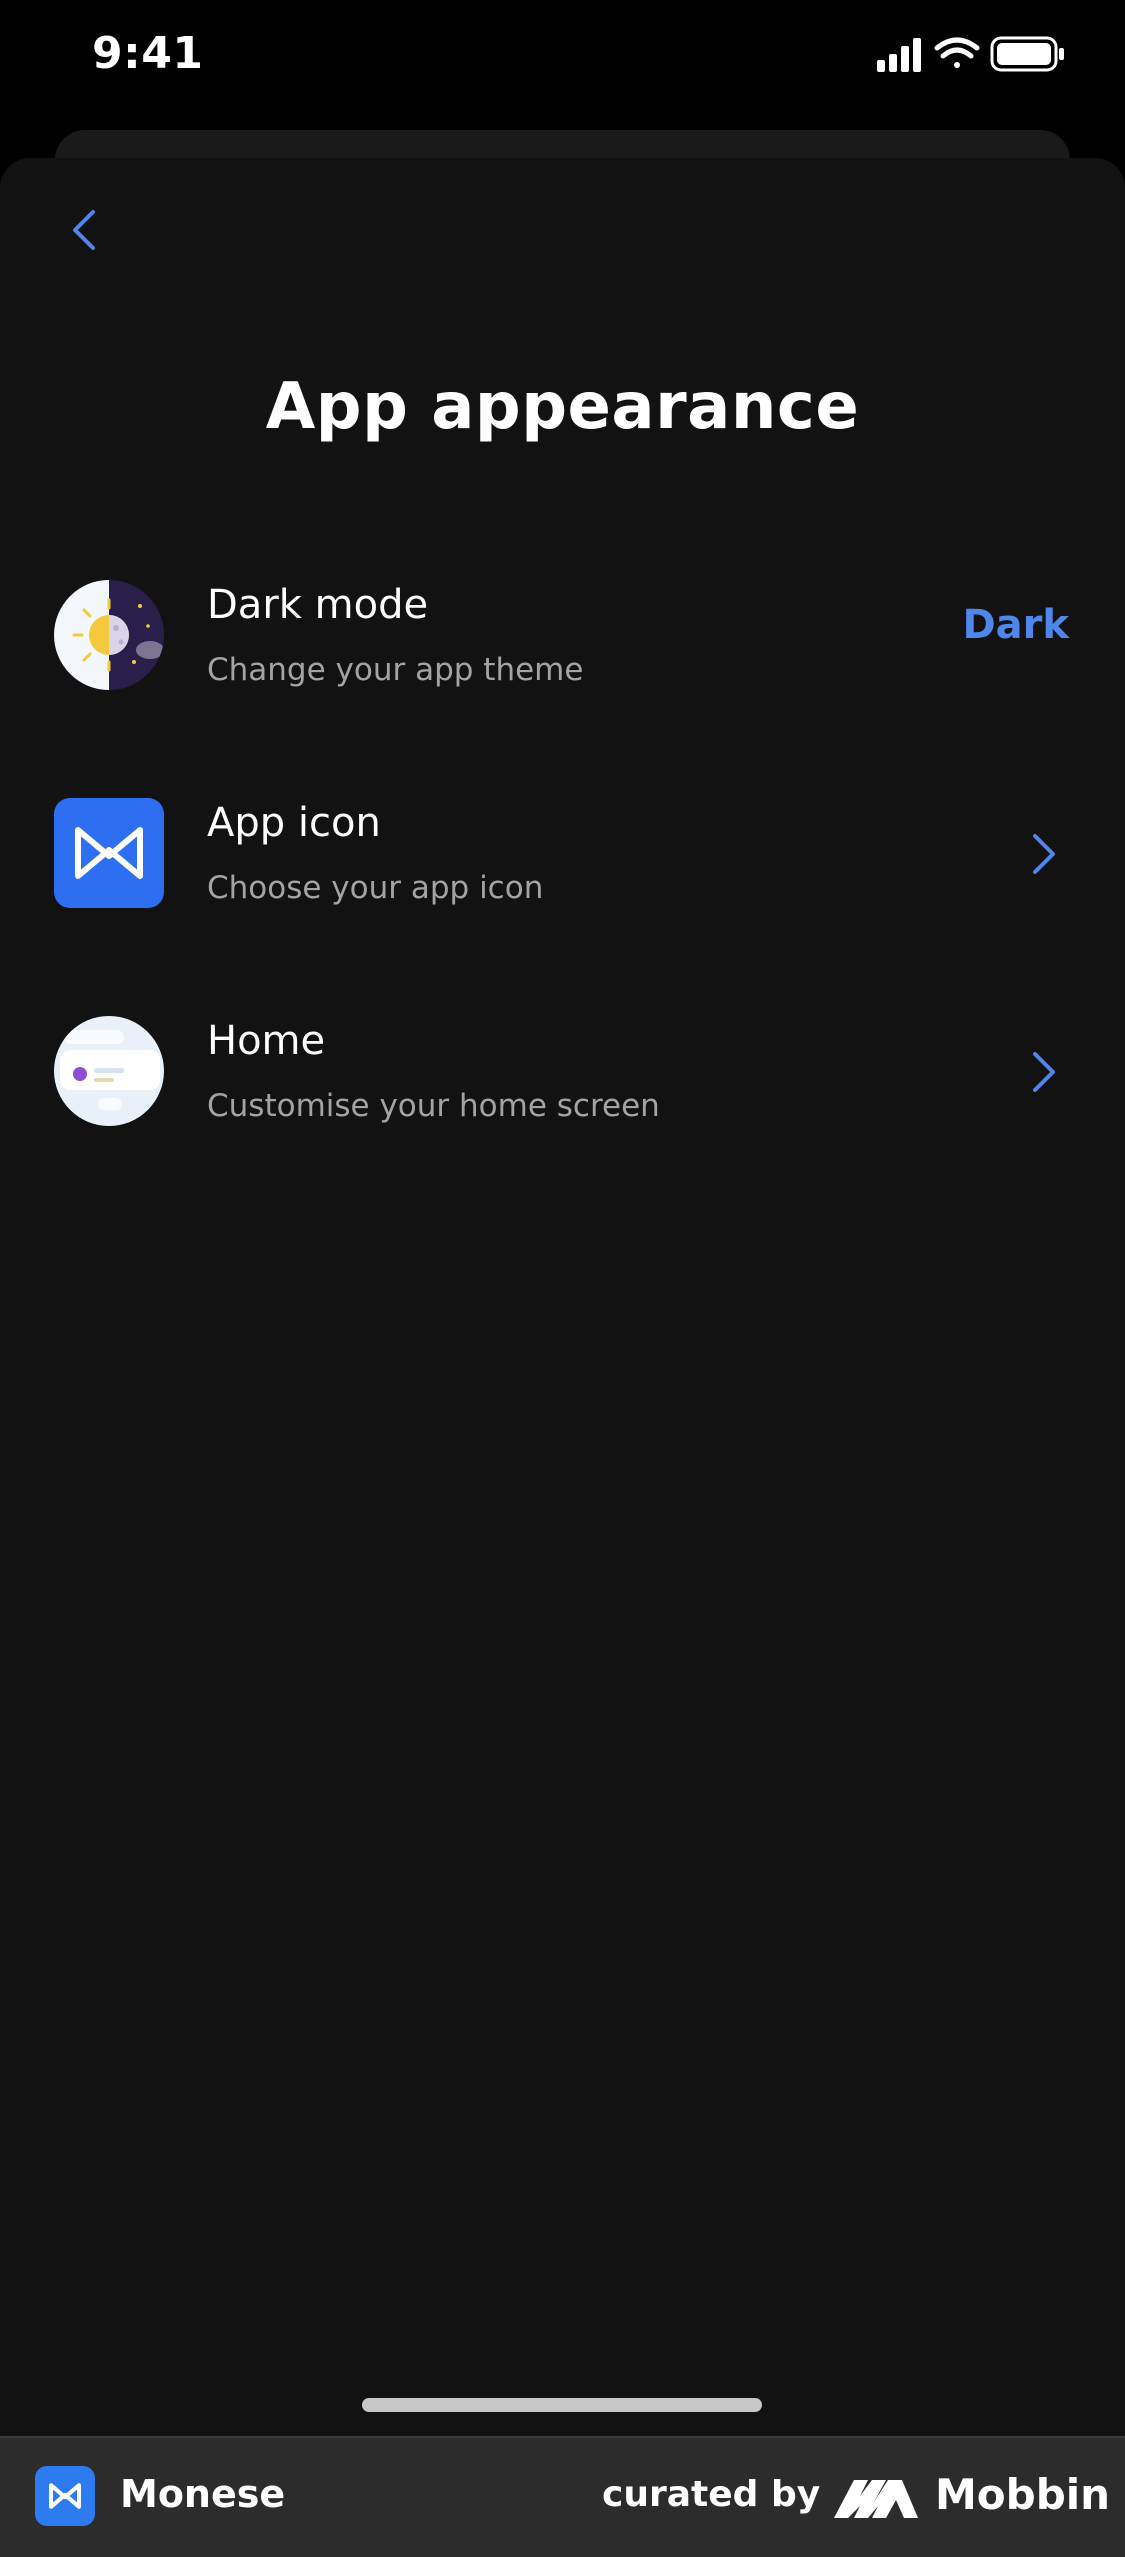 This screenshot has height=2557, width=1125. What do you see at coordinates (318, 605) in the screenshot?
I see `row-title: Dark mode` at bounding box center [318, 605].